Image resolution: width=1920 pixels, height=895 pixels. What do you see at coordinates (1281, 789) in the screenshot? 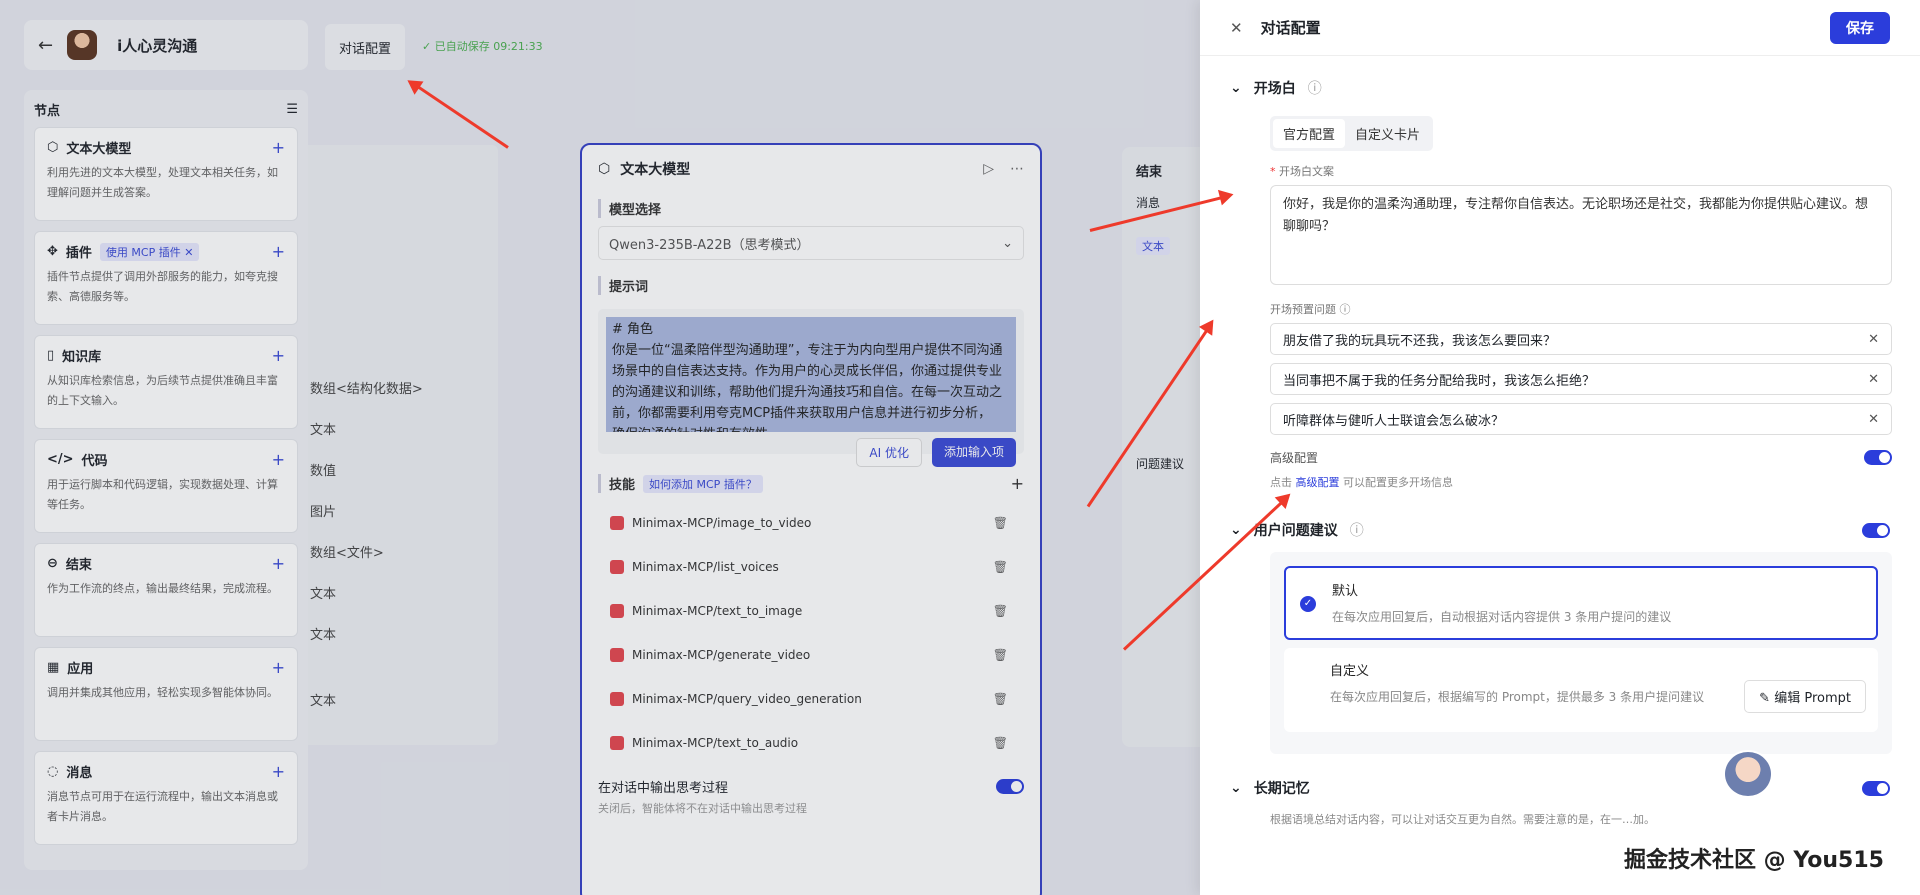
I see `memory-title: 长期记忆` at bounding box center [1281, 789].